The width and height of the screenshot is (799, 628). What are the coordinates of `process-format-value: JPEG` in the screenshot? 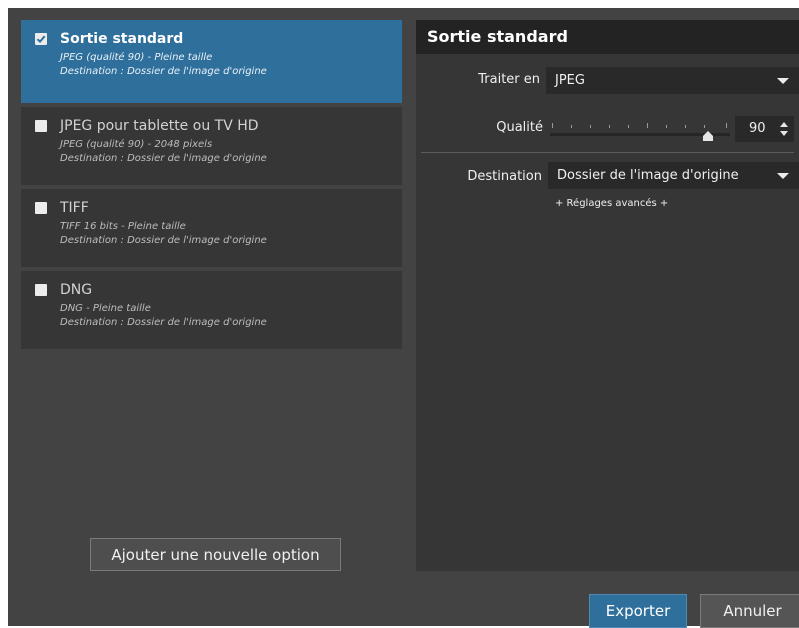 It's located at (570, 80).